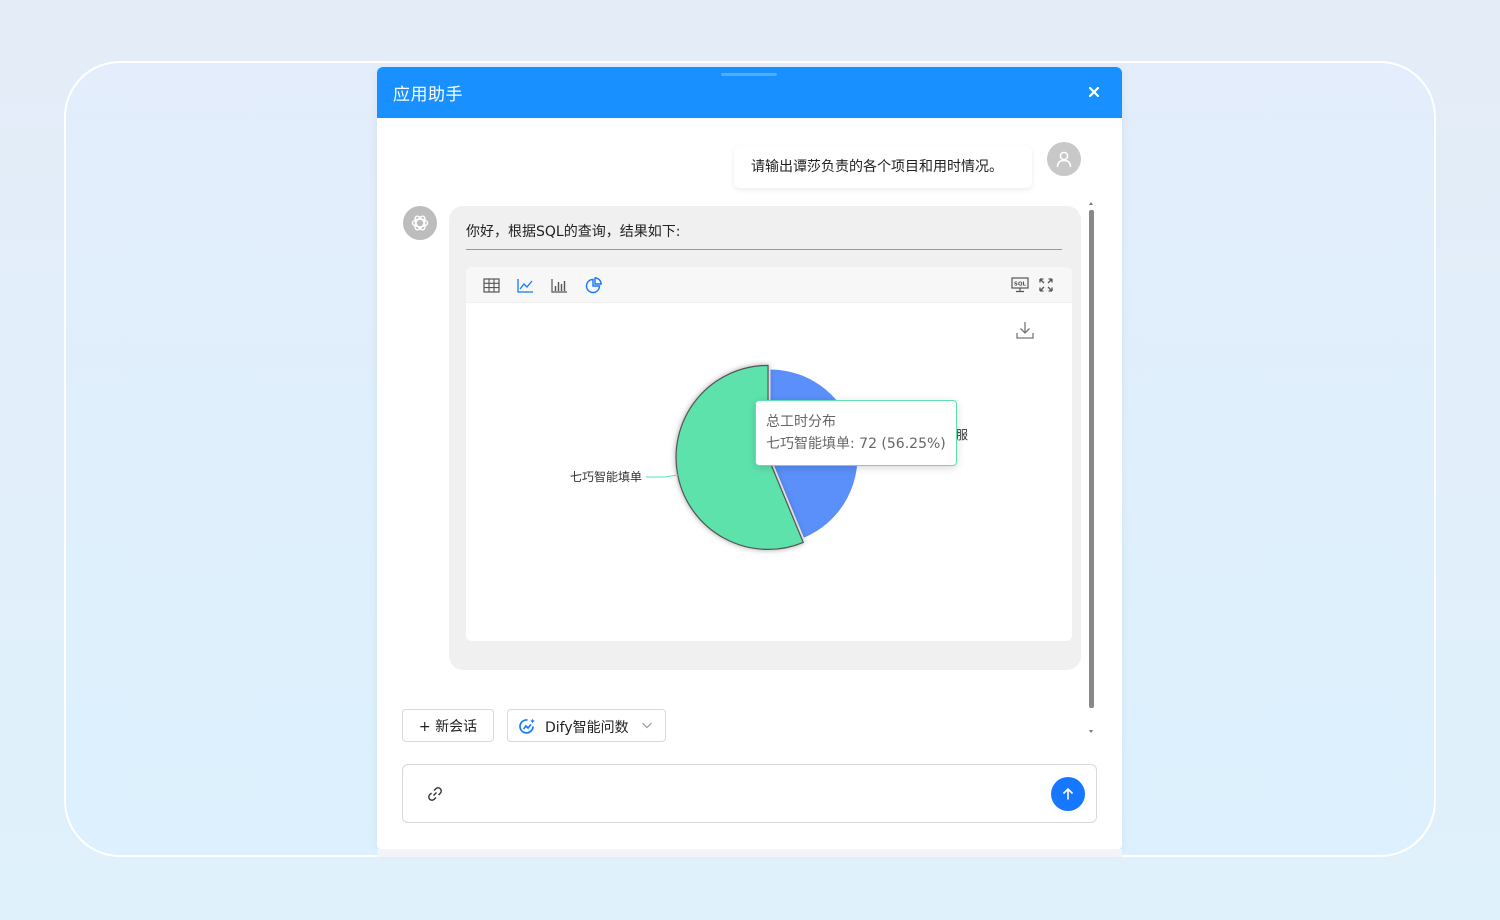  What do you see at coordinates (801, 422) in the screenshot?
I see `tooltip-title: 总工时分布` at bounding box center [801, 422].